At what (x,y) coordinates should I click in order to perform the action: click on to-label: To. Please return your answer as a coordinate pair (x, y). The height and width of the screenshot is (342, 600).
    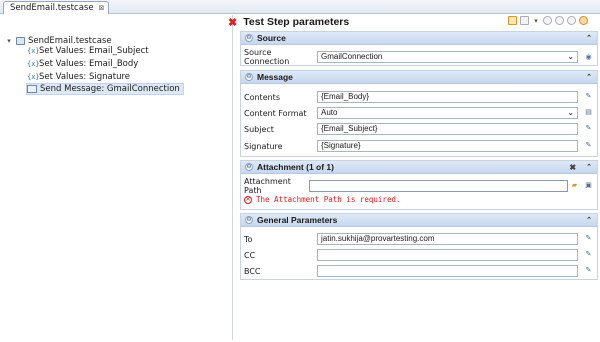
    Looking at the image, I should click on (248, 239).